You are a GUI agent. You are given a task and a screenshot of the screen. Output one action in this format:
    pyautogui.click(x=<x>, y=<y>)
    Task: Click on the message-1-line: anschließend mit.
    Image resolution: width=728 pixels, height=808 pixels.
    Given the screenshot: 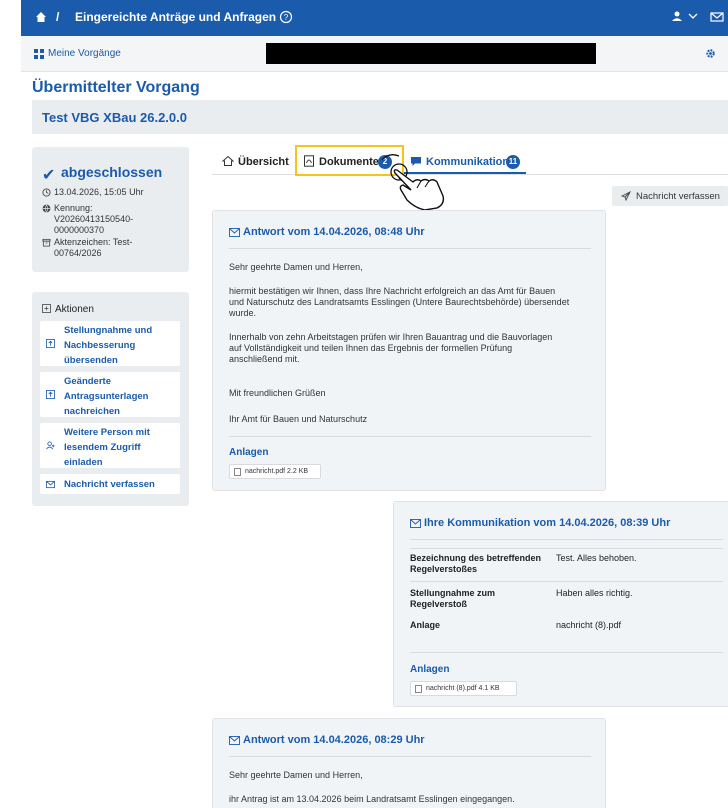 What is the action you would take?
    pyautogui.click(x=264, y=359)
    